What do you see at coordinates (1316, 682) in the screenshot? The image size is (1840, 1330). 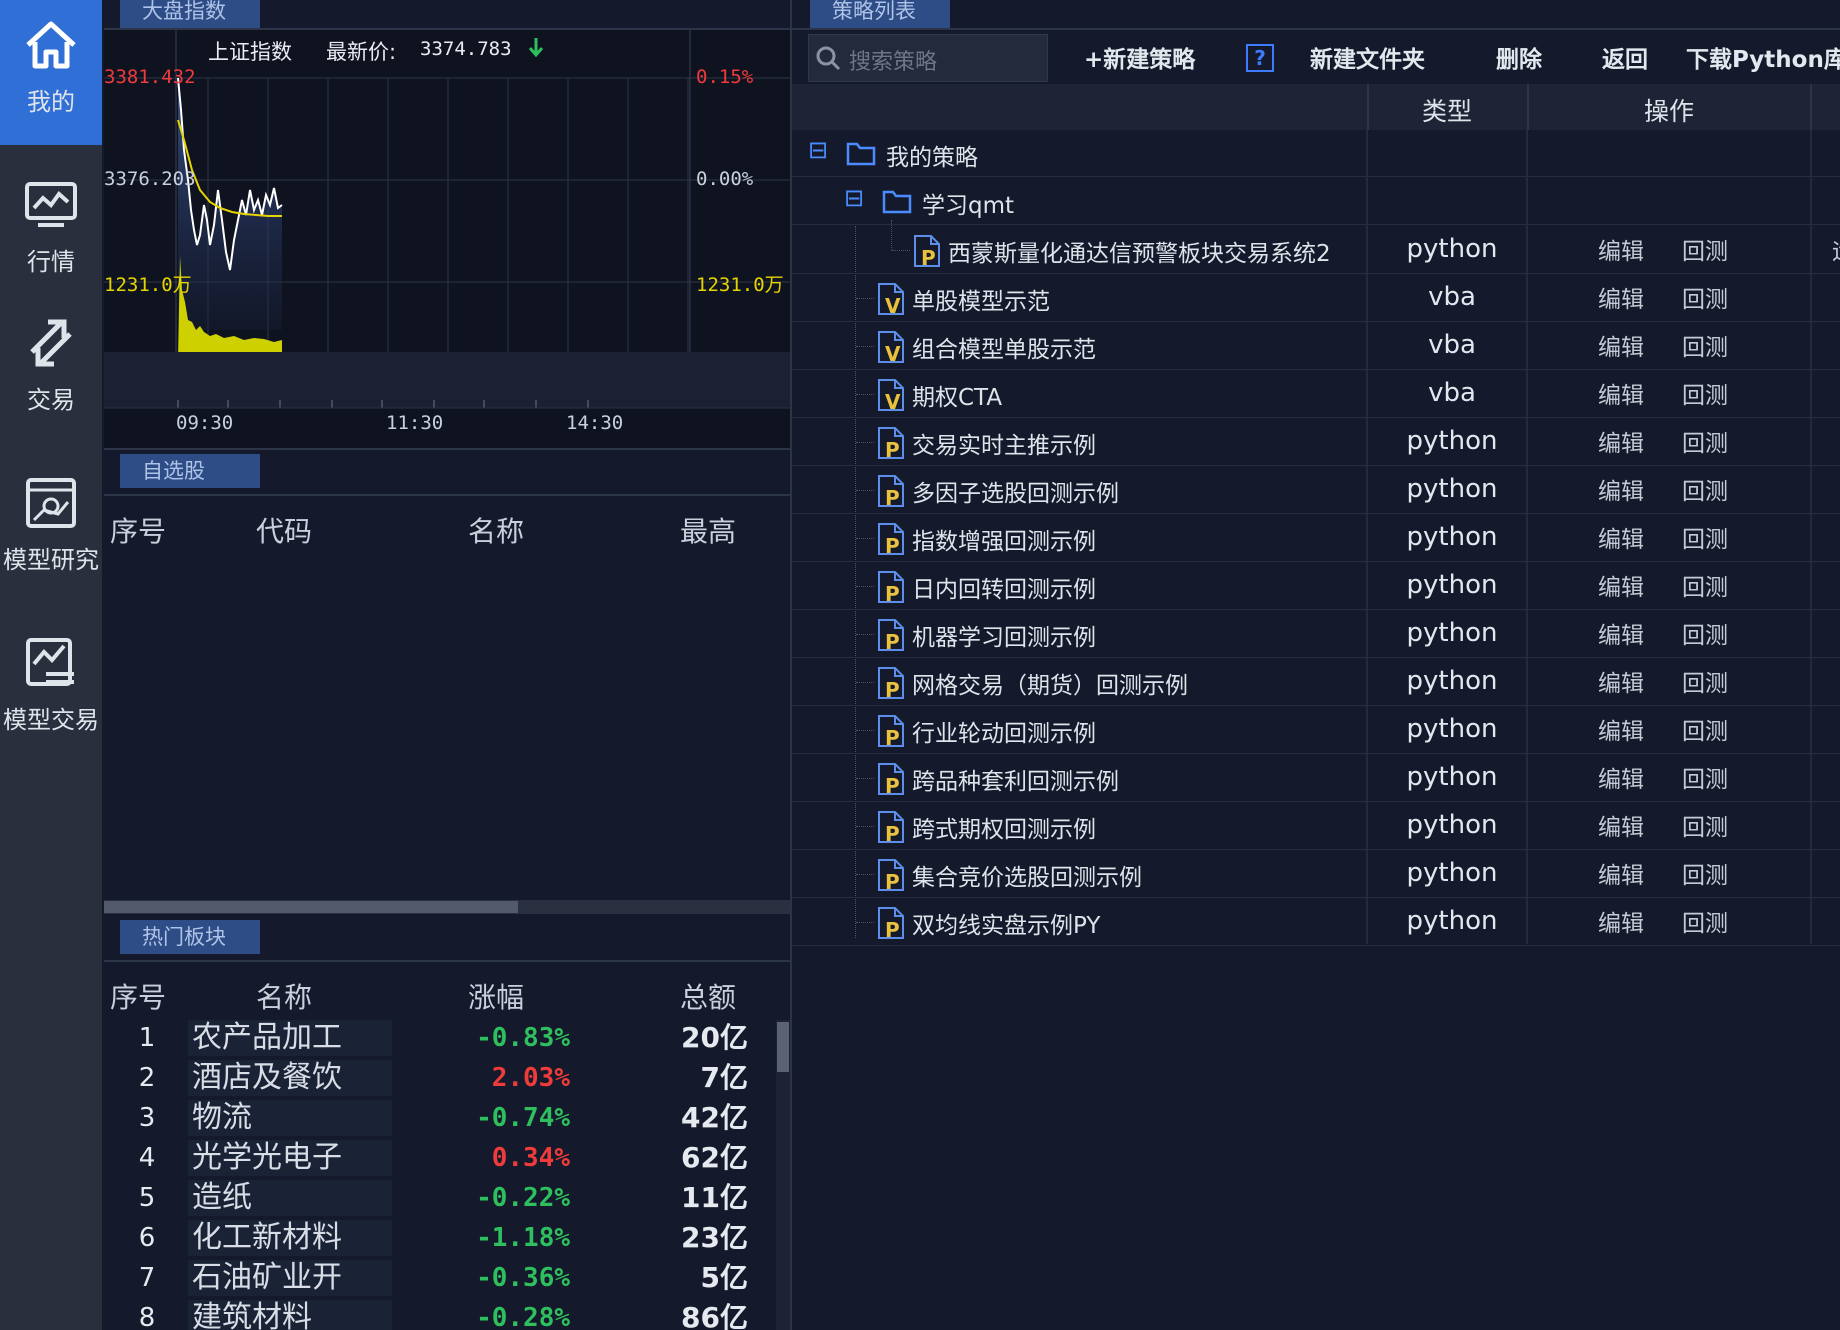 I see `strategy-row: P 网格交易（期货）回测示例 python 编辑 回测` at bounding box center [1316, 682].